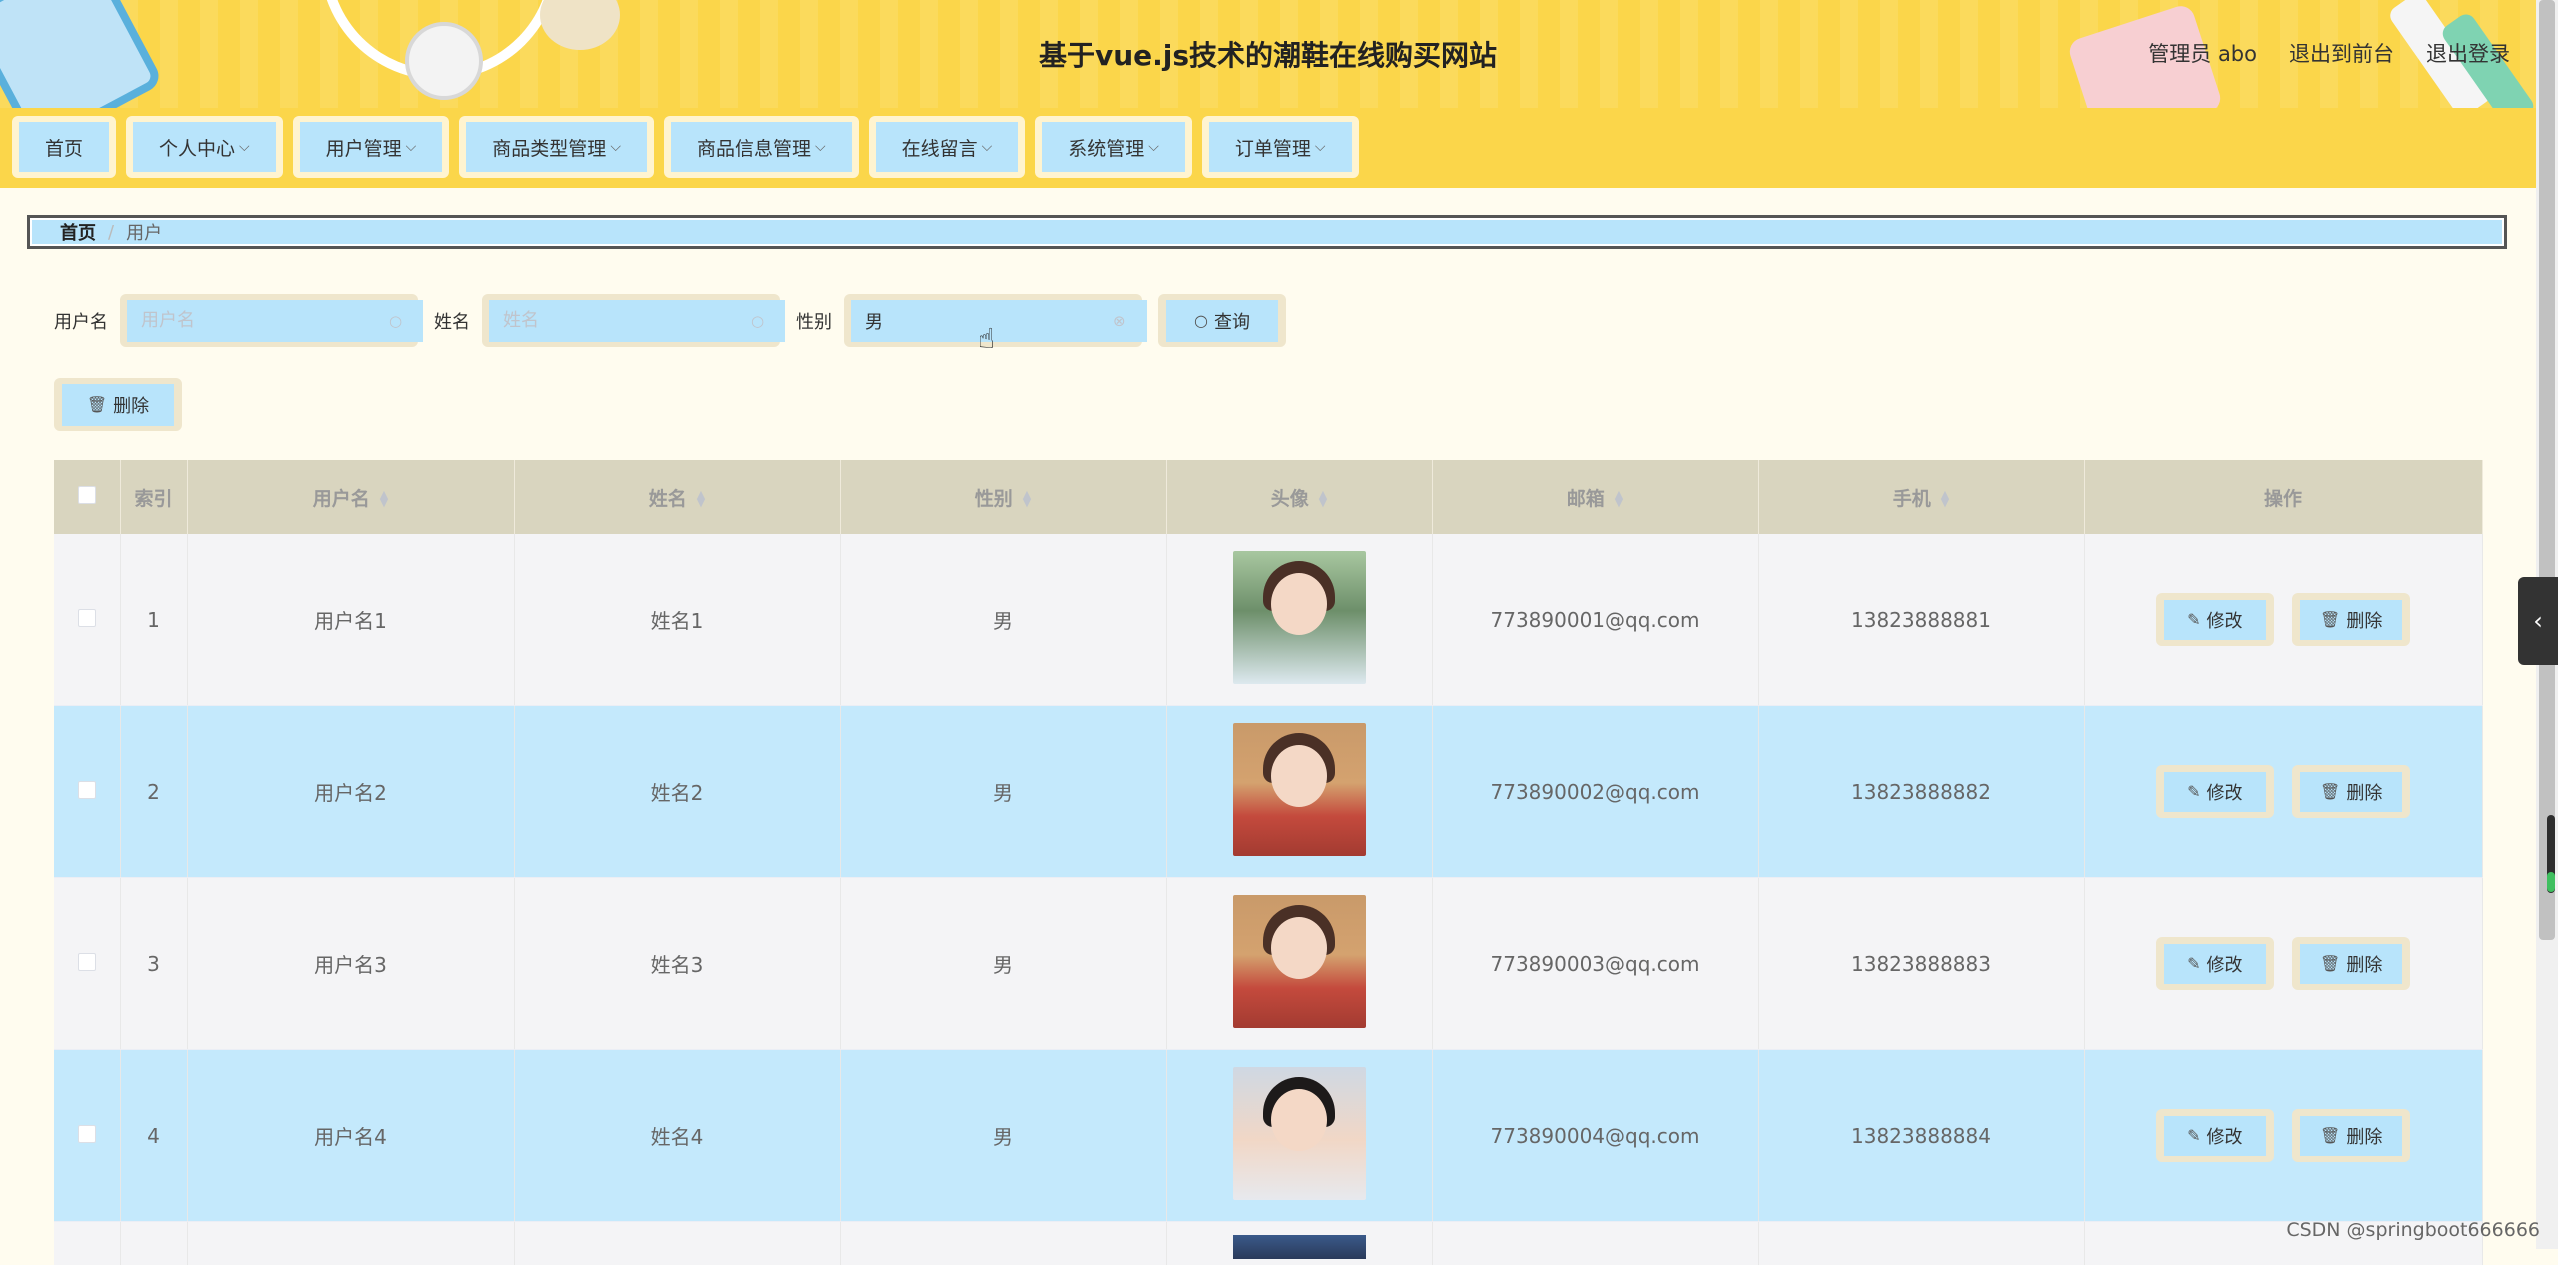 The image size is (2558, 1265). I want to click on username-filter-frame: ○, so click(269, 320).